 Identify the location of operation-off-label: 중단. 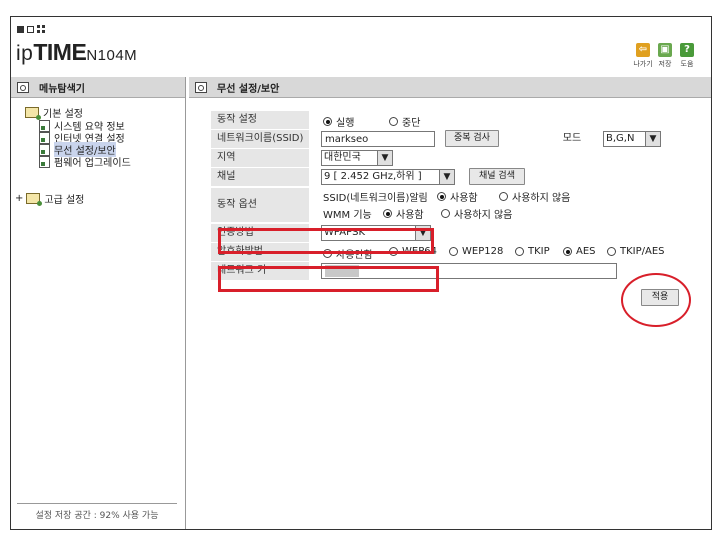
(411, 123).